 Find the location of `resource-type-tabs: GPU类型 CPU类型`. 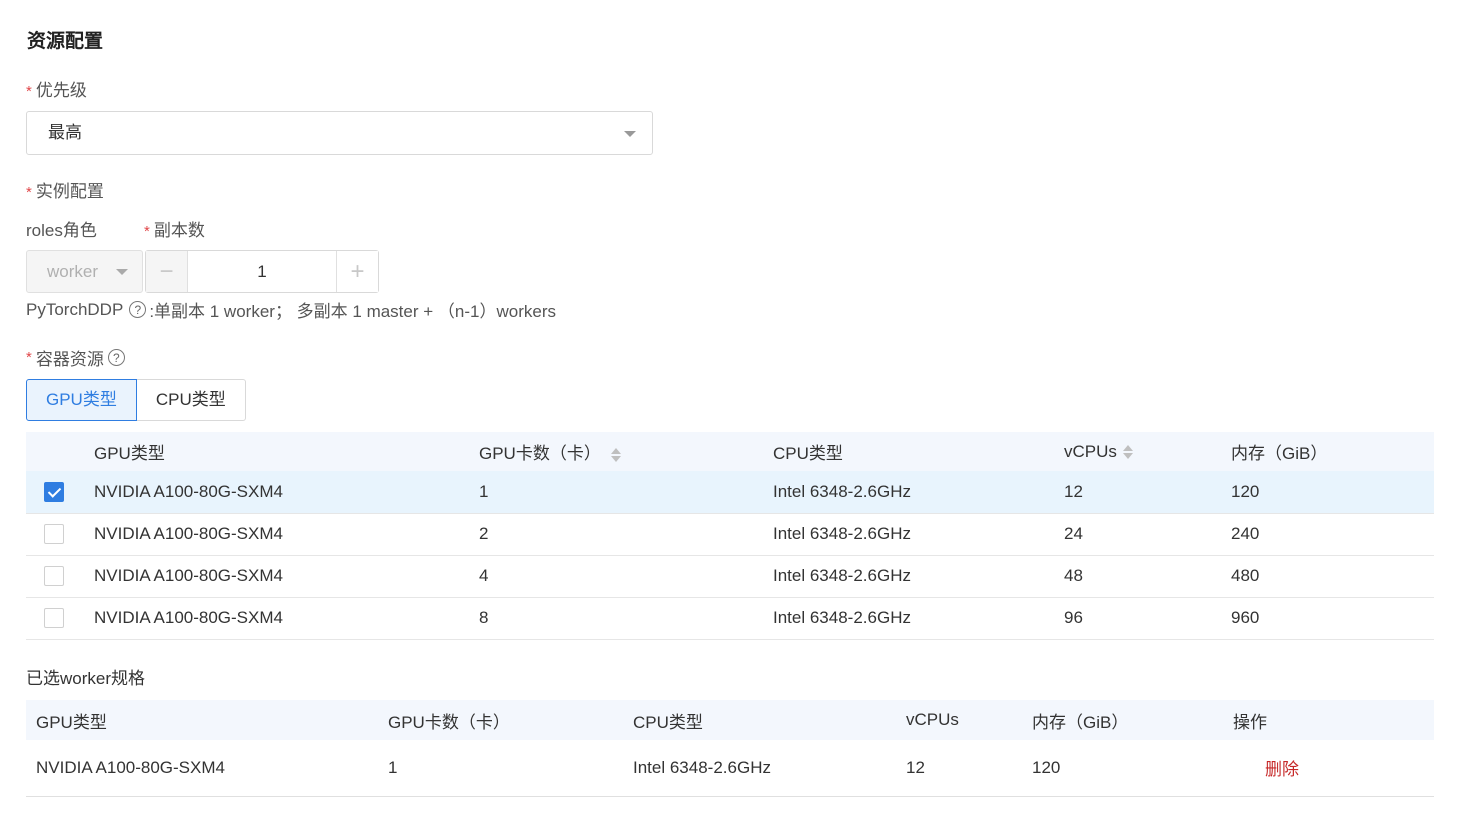

resource-type-tabs: GPU类型 CPU类型 is located at coordinates (136, 400).